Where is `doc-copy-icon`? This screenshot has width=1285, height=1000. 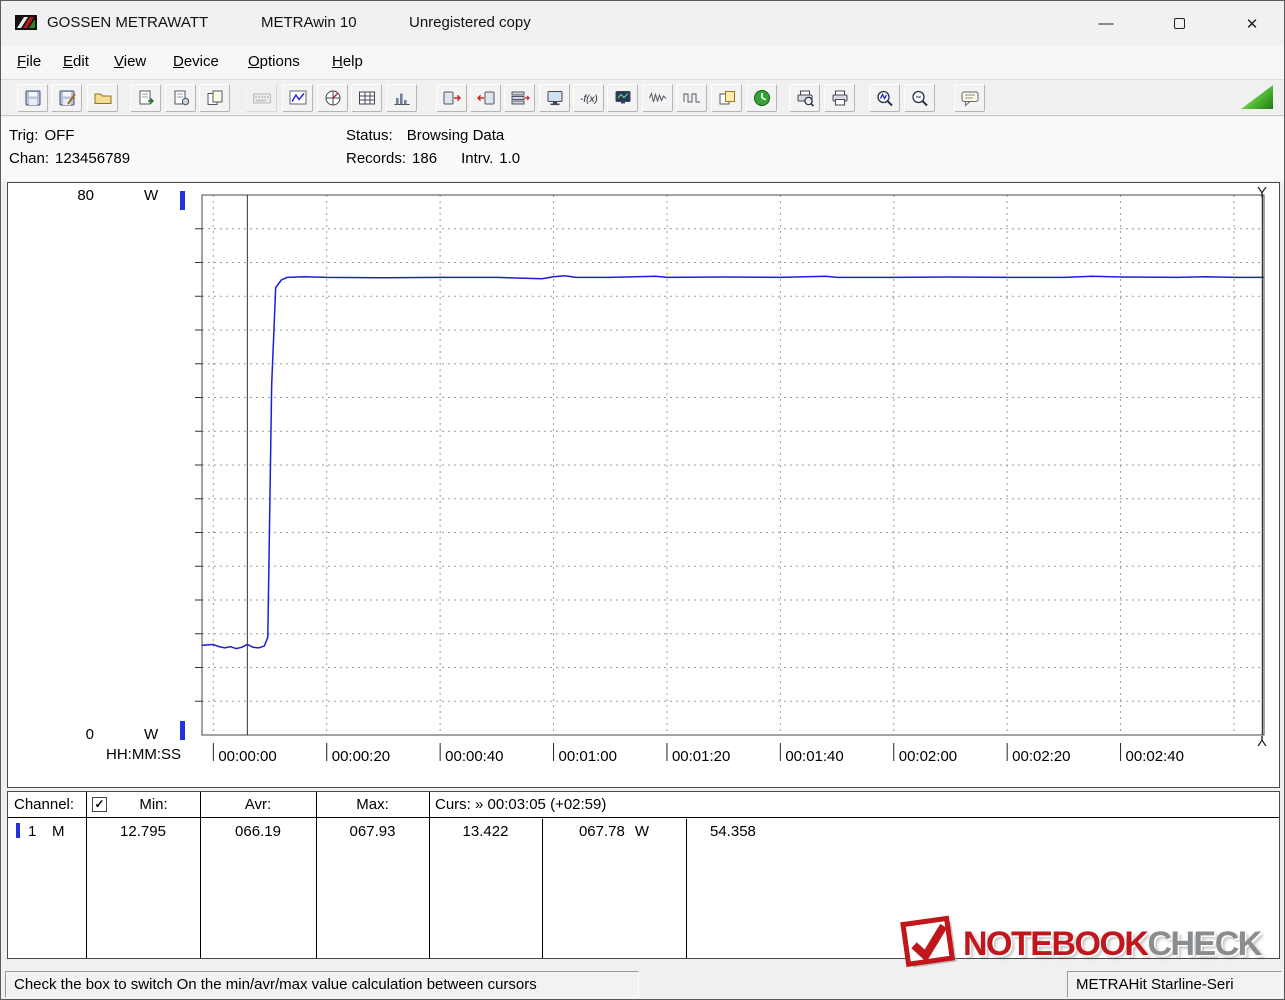 doc-copy-icon is located at coordinates (215, 98).